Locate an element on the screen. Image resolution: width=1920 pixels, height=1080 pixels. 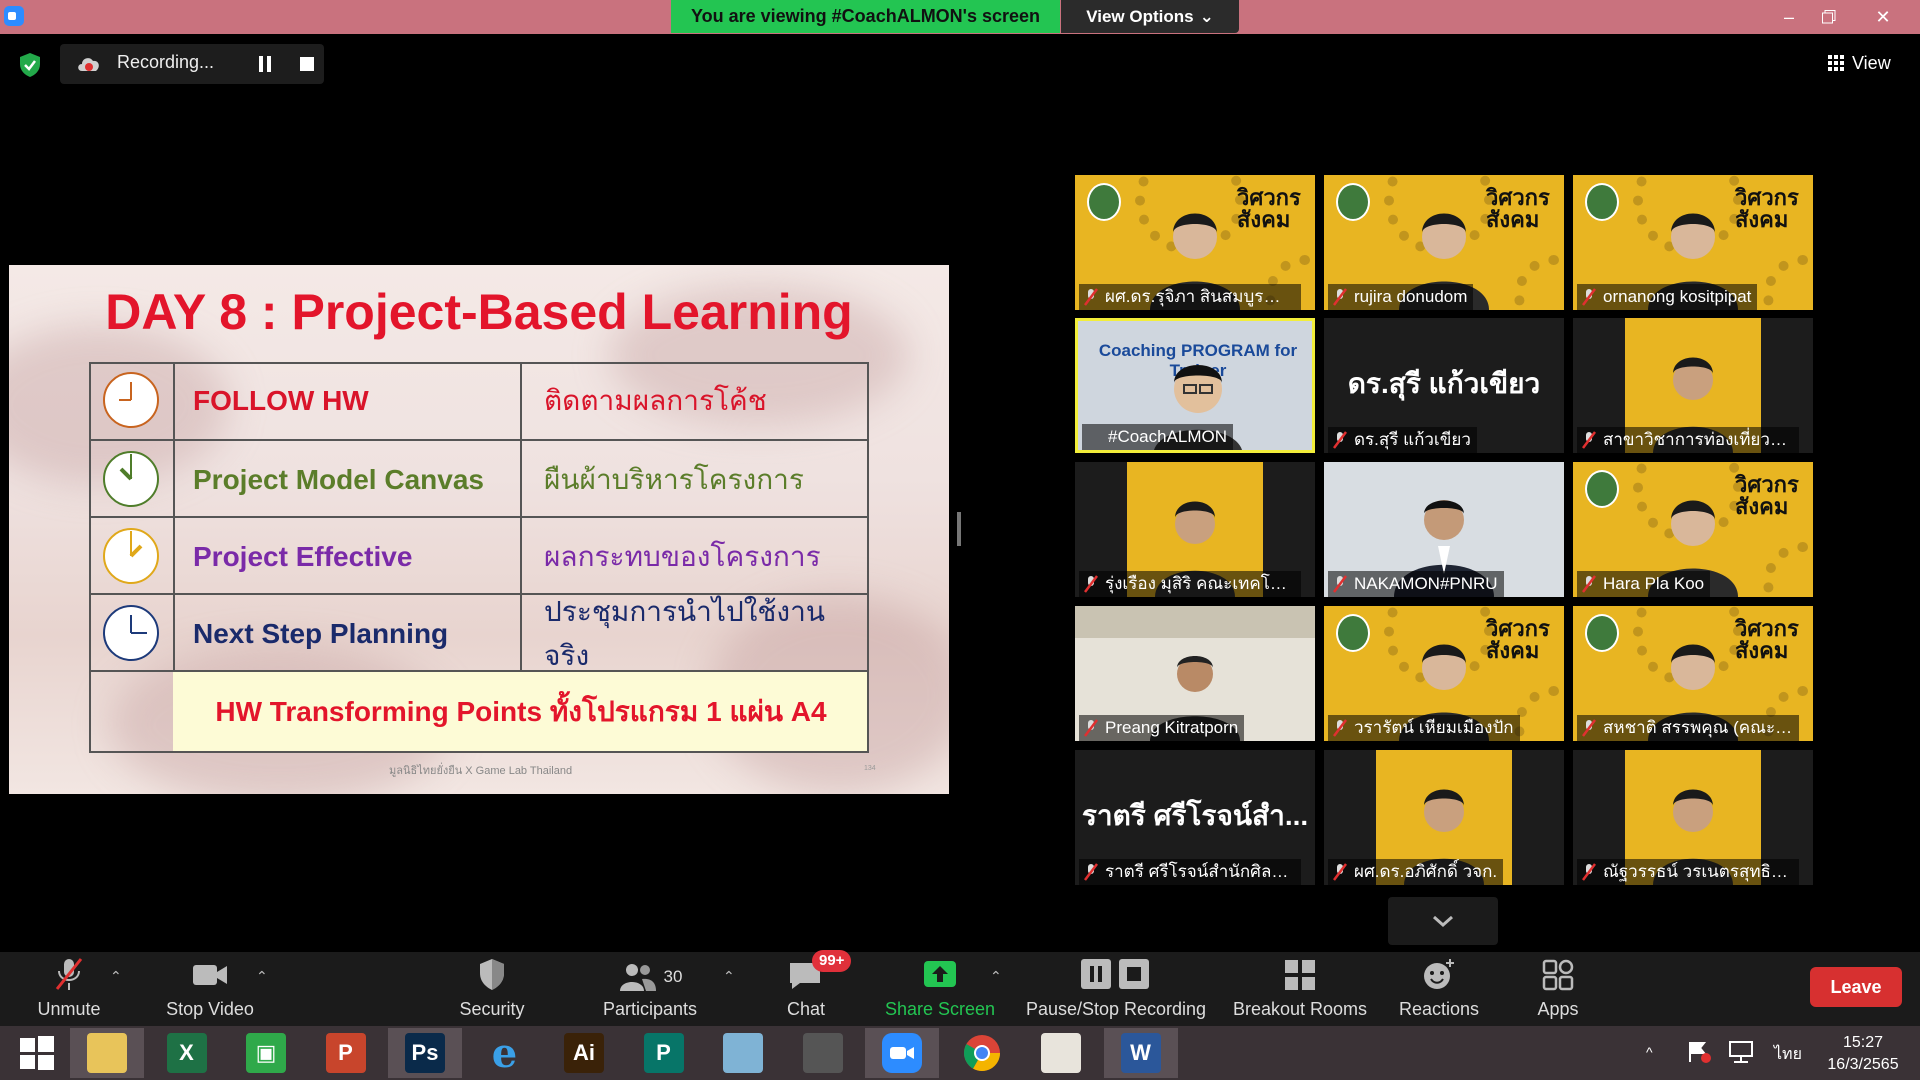
participant-name: ผศ.ดร.อภิศักดิ์ วจก. is located at coordinates (1416, 872).